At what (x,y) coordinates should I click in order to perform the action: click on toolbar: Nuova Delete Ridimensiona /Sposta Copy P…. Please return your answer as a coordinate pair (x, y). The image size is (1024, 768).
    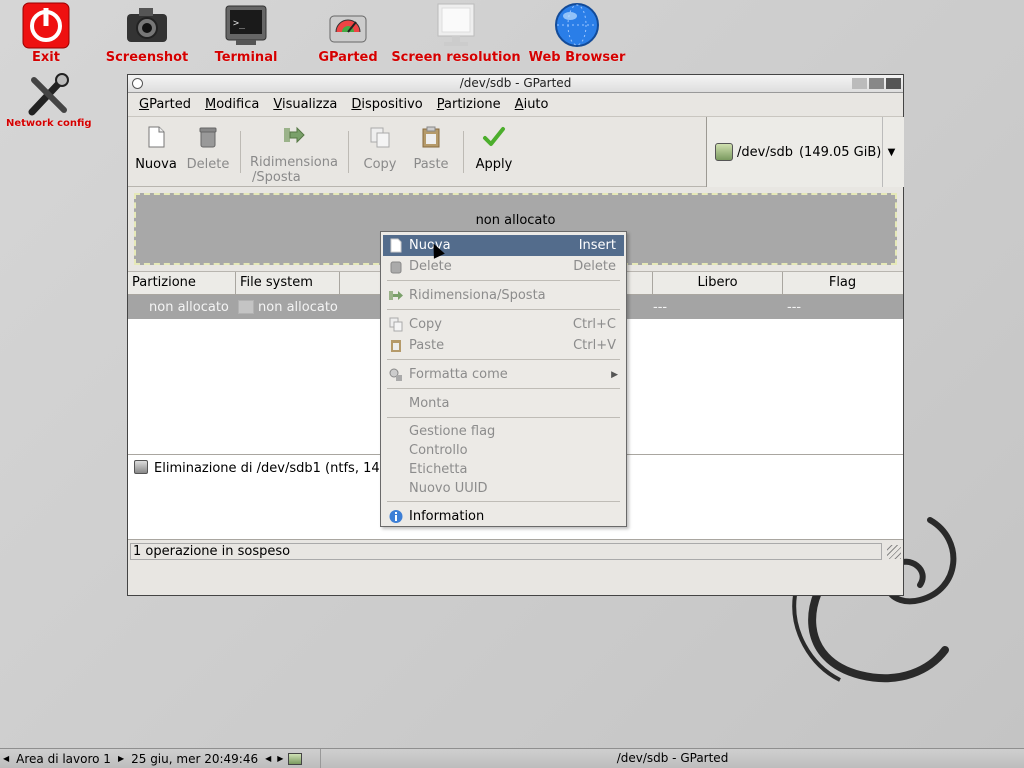
    Looking at the image, I should click on (516, 152).